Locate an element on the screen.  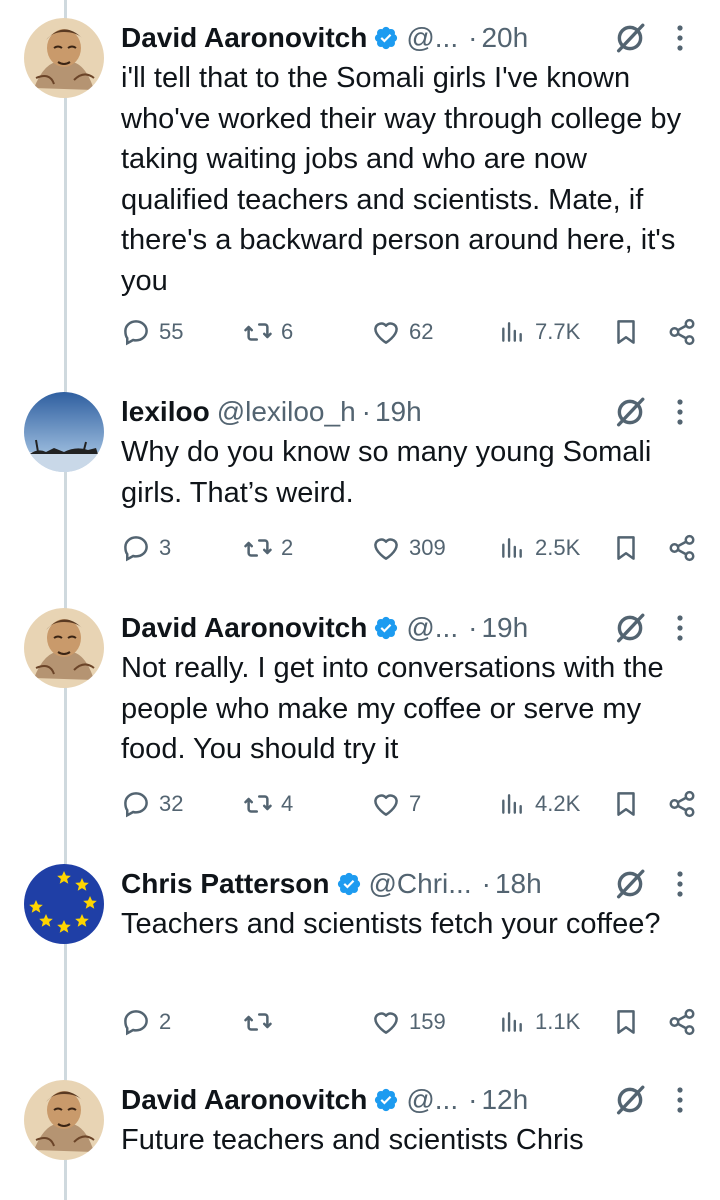
action-bar: 55 6 62 7.7K is located at coordinates (408, 332).